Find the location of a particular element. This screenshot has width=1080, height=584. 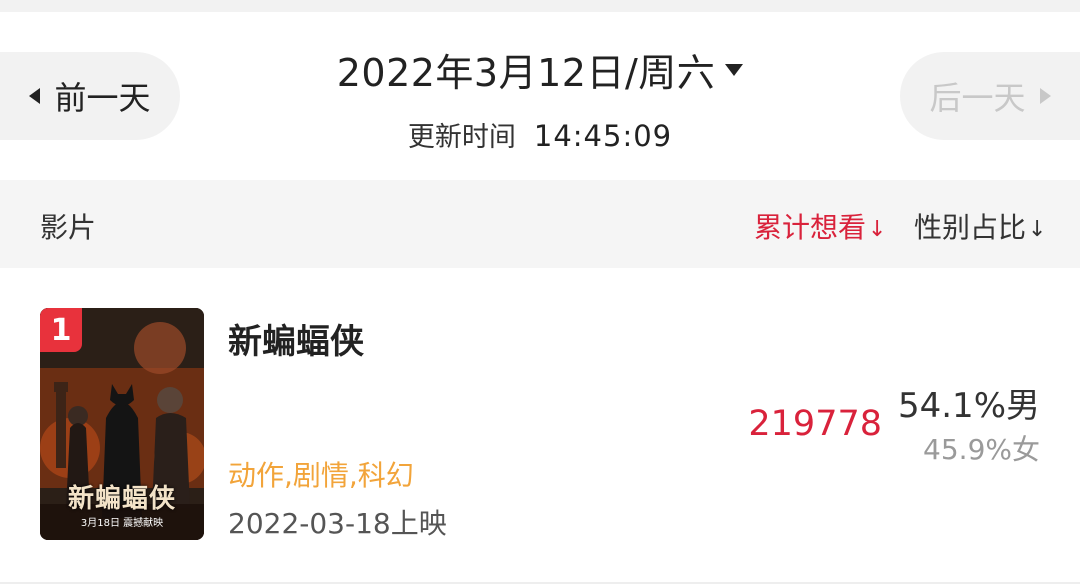

triangle-right-icon is located at coordinates (1045, 96).